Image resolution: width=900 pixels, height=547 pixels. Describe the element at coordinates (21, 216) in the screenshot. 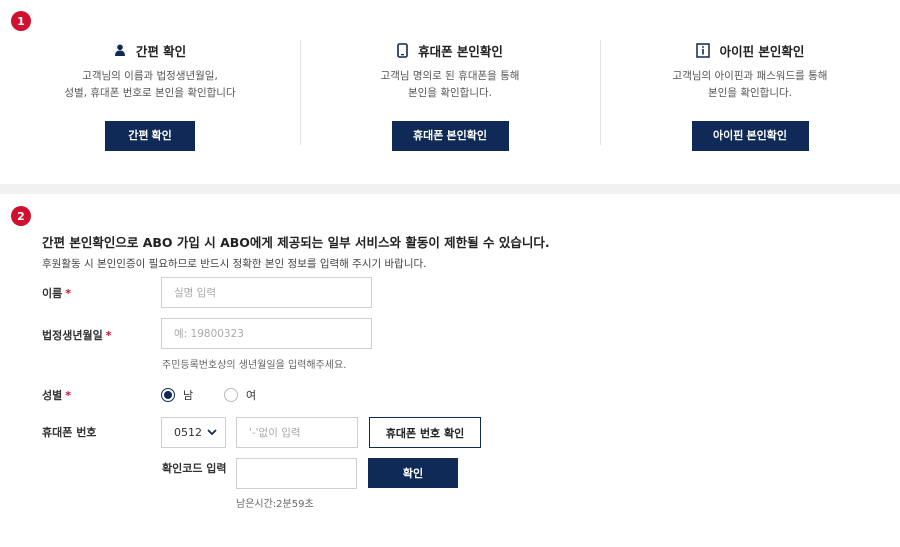

I see `step-2-badge: 2` at that location.